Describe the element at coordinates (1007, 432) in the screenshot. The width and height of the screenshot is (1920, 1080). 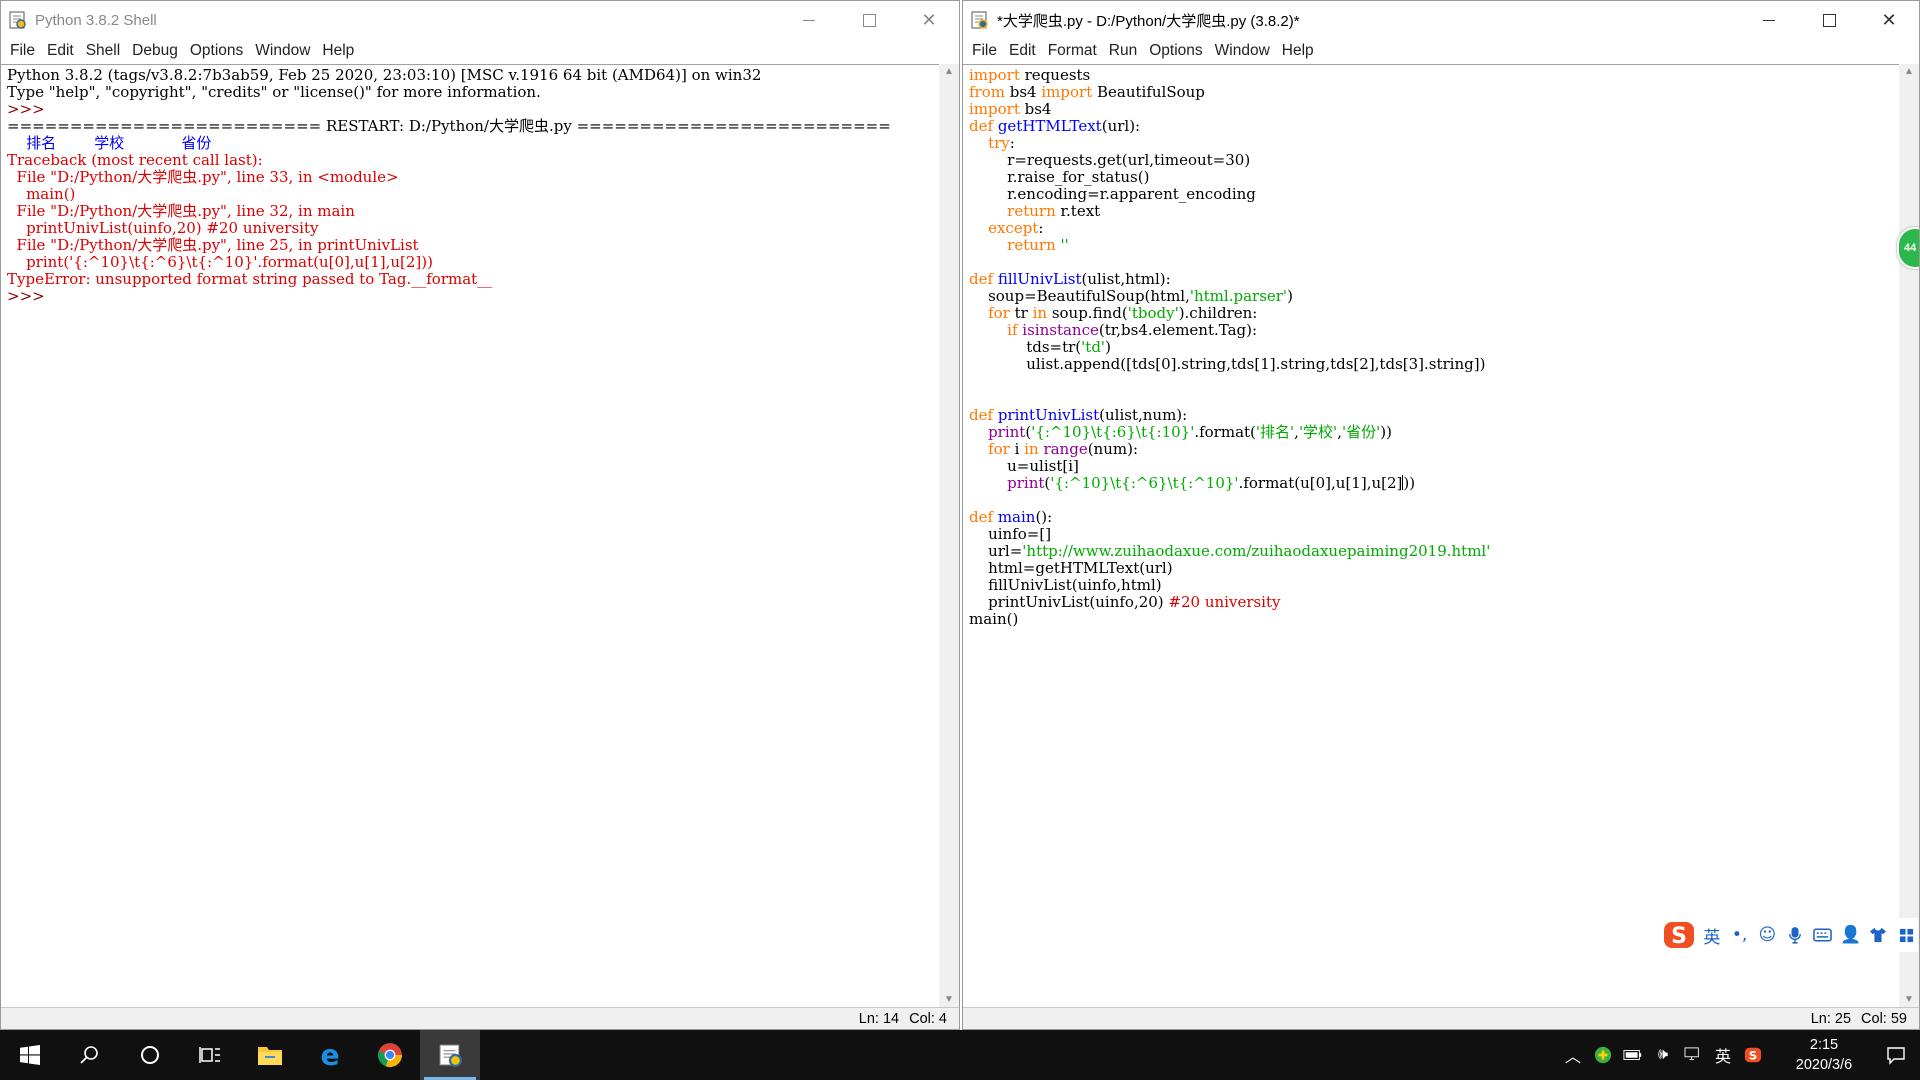
I see `code-token: print` at that location.